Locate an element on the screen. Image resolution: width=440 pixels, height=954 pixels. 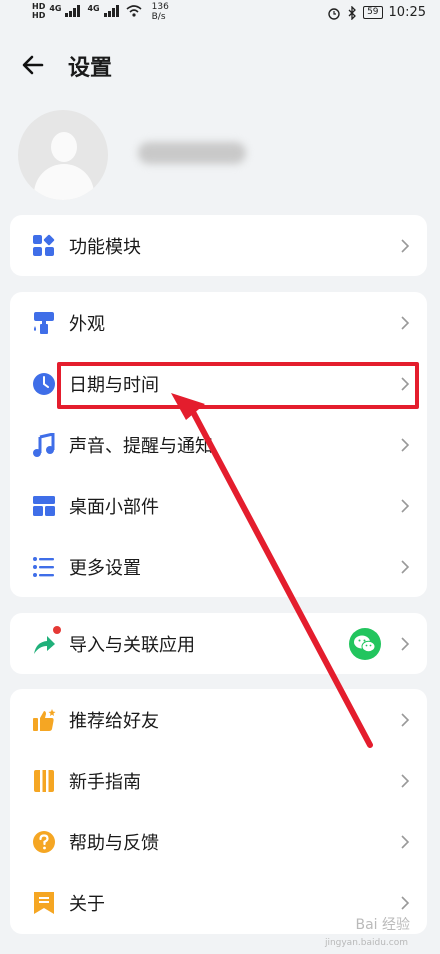
battery-icon: 59 is located at coordinates (373, 12).